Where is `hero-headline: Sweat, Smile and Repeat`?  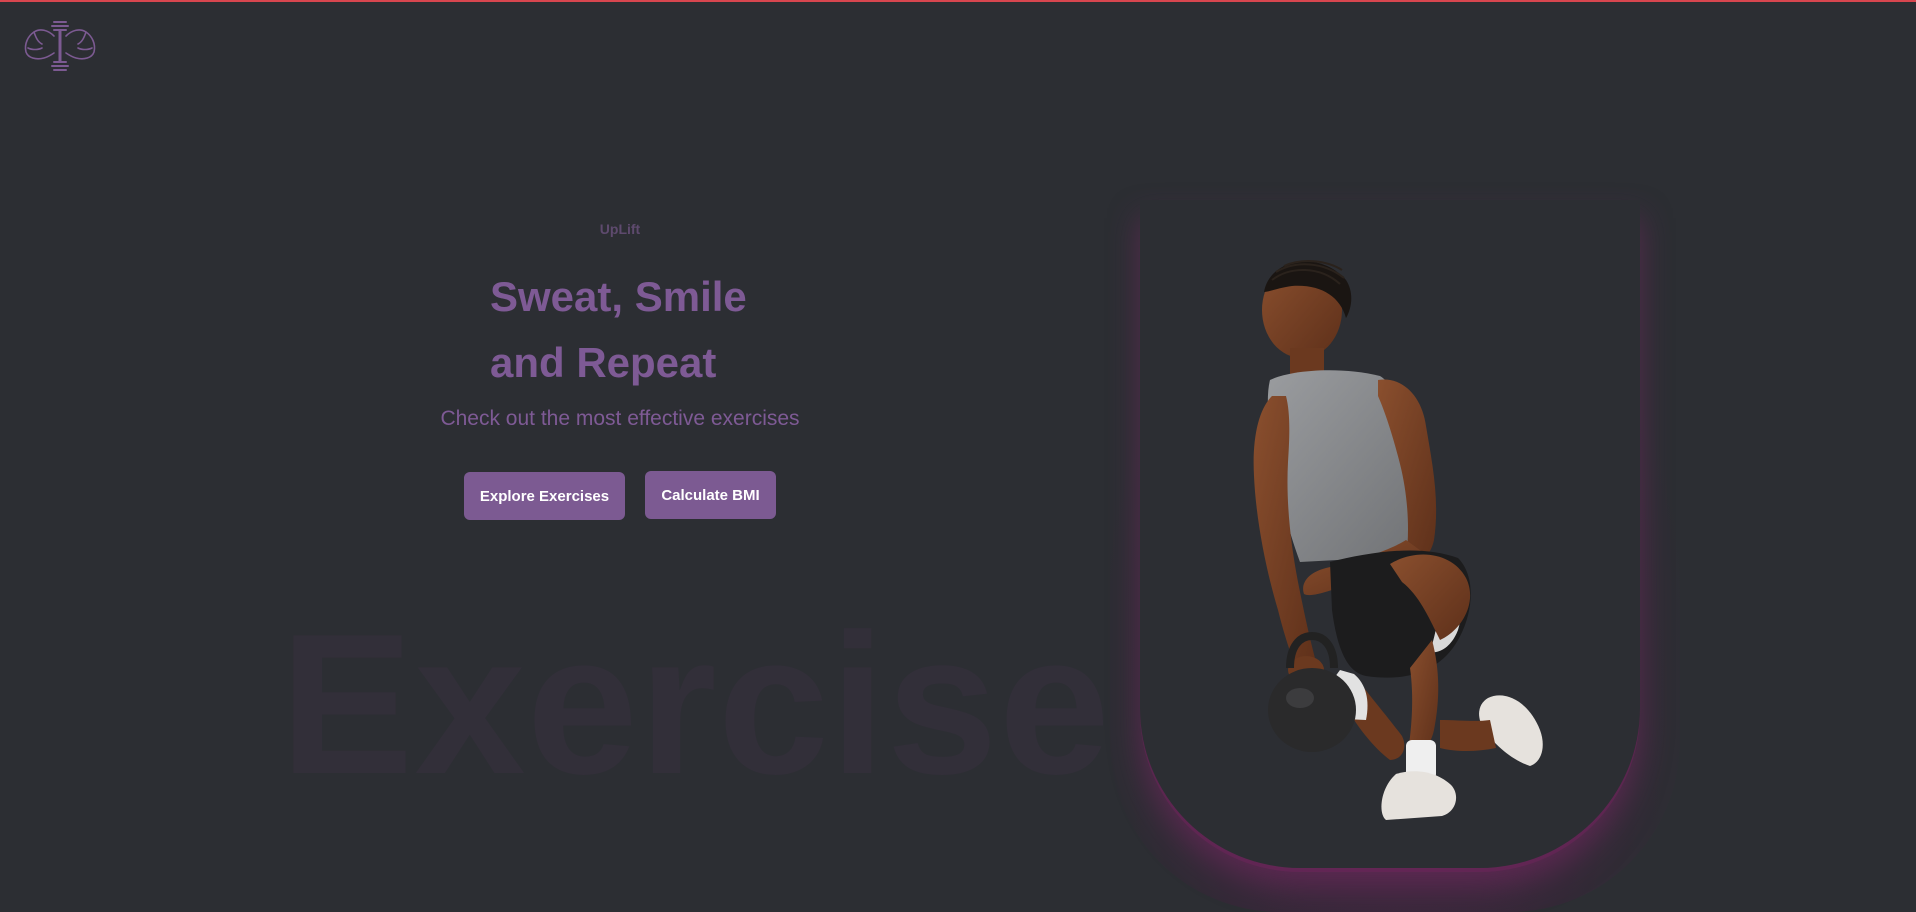
hero-headline: Sweat, Smile and Repeat is located at coordinates (650, 330).